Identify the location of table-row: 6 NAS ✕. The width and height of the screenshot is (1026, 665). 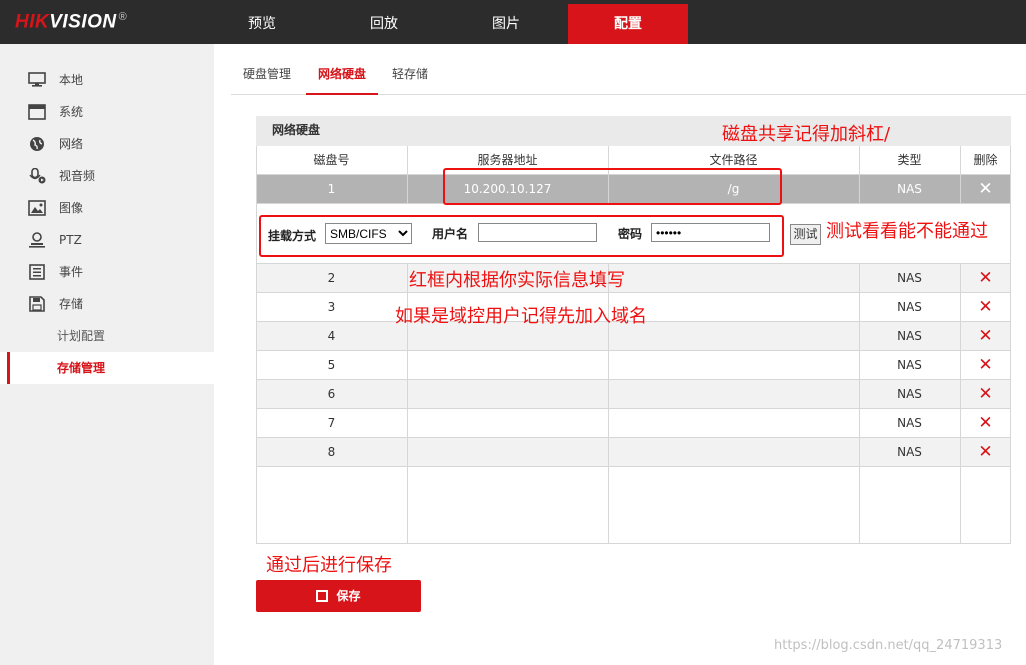
(633, 394).